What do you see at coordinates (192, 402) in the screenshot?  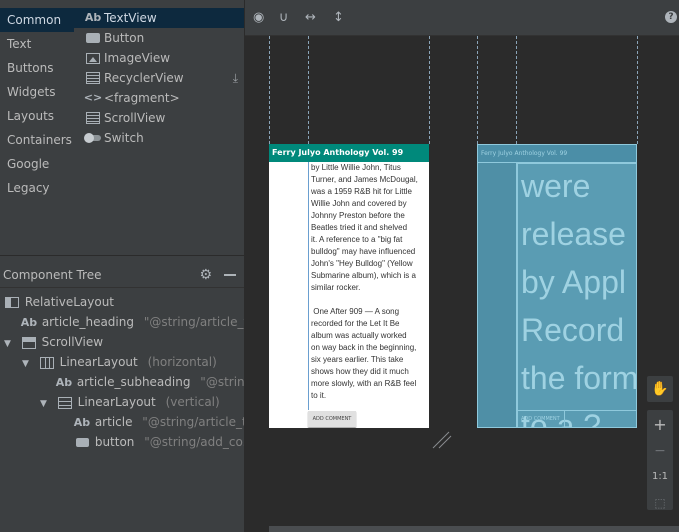 I see `tree-row-meta: (vertical)` at bounding box center [192, 402].